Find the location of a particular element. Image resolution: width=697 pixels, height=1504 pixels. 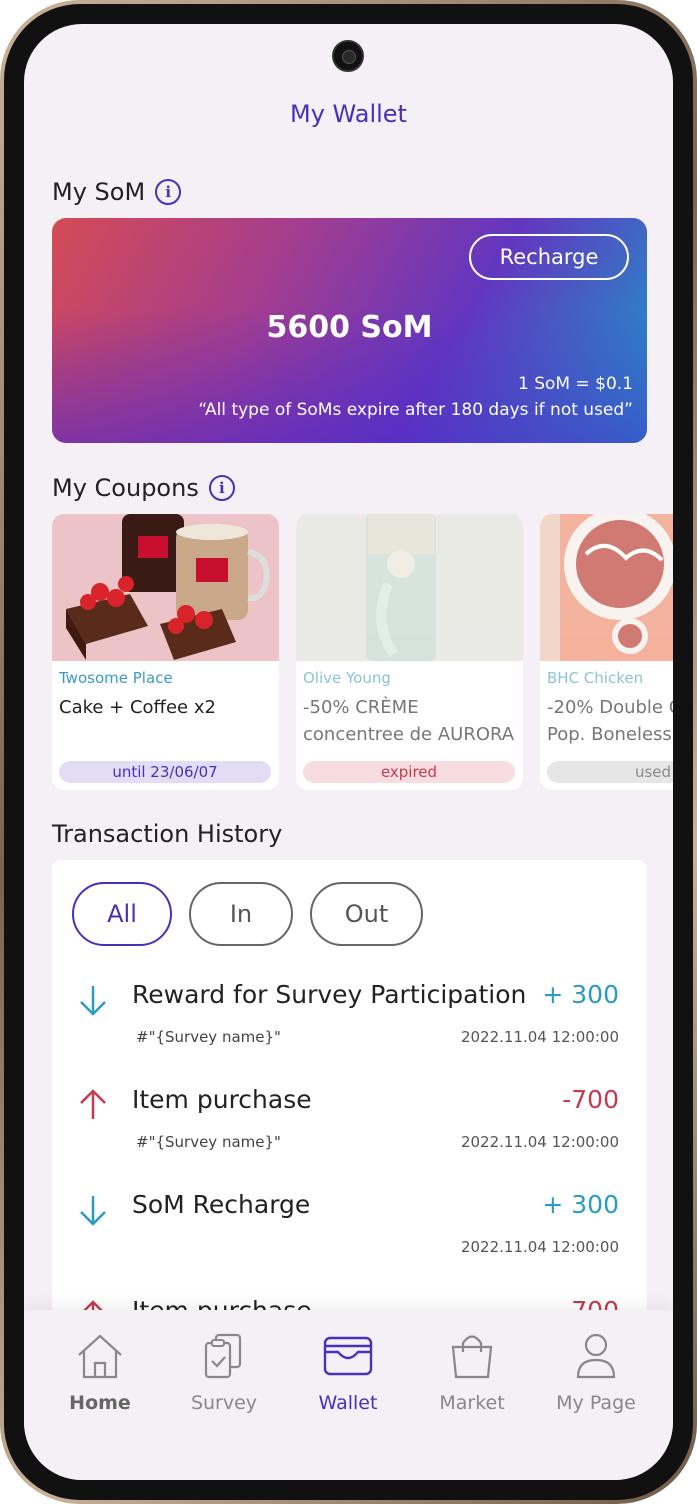

coupons-section-header: My Coupons i is located at coordinates (143, 488).